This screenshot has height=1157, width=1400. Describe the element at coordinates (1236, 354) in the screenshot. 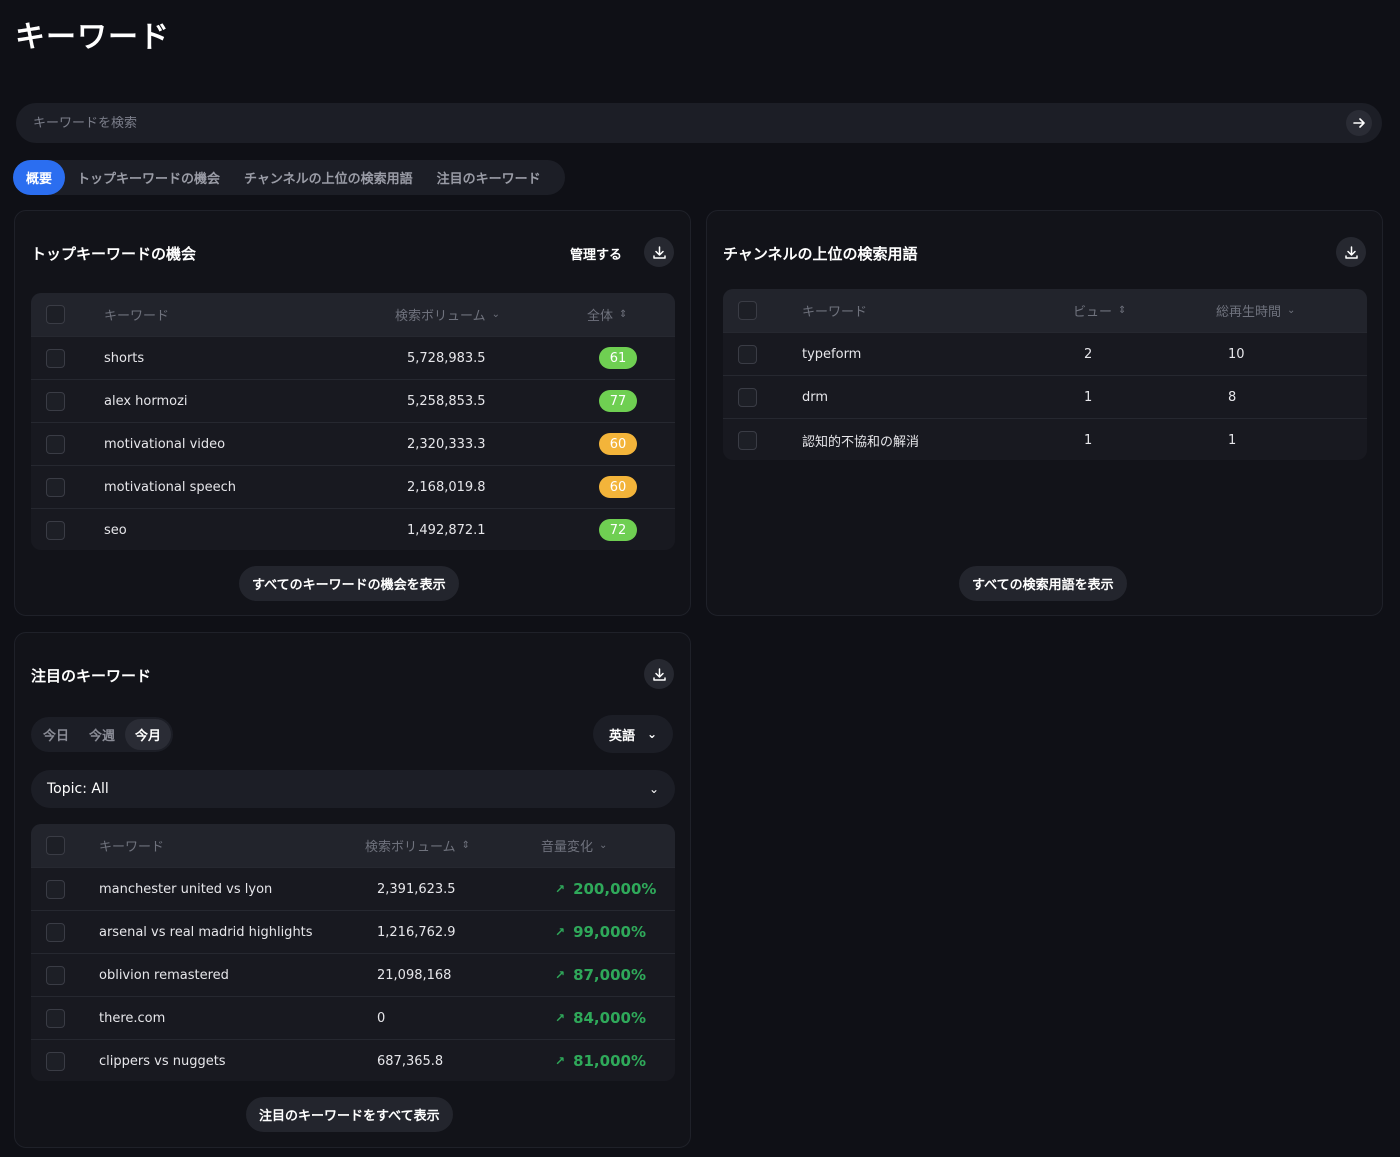

I see `watch-time-cell: 10` at that location.